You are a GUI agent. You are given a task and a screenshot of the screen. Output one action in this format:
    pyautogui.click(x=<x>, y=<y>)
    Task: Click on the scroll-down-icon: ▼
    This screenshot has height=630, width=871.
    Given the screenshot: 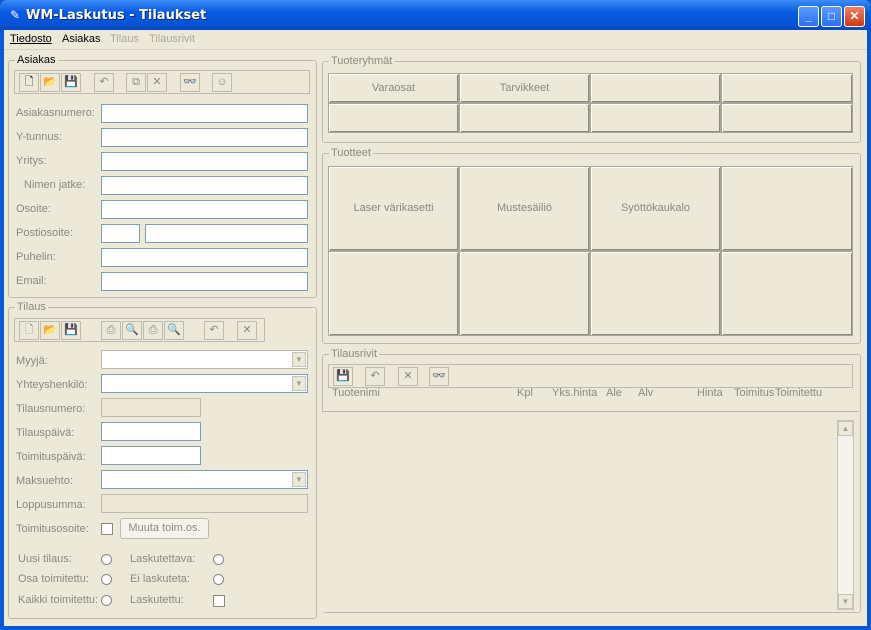 What is the action you would take?
    pyautogui.click(x=845, y=601)
    